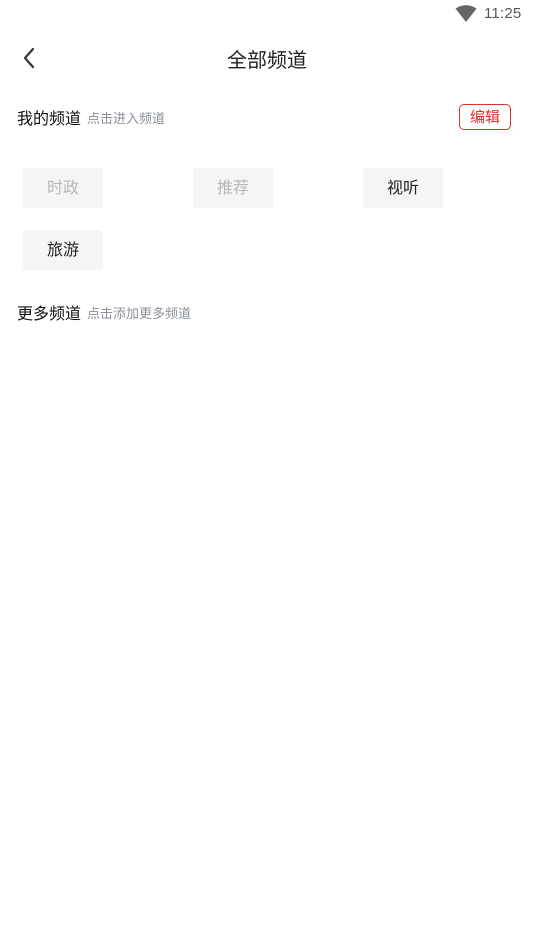 The image size is (534, 949). I want to click on channel-chip-shiting: 视听, so click(403, 188).